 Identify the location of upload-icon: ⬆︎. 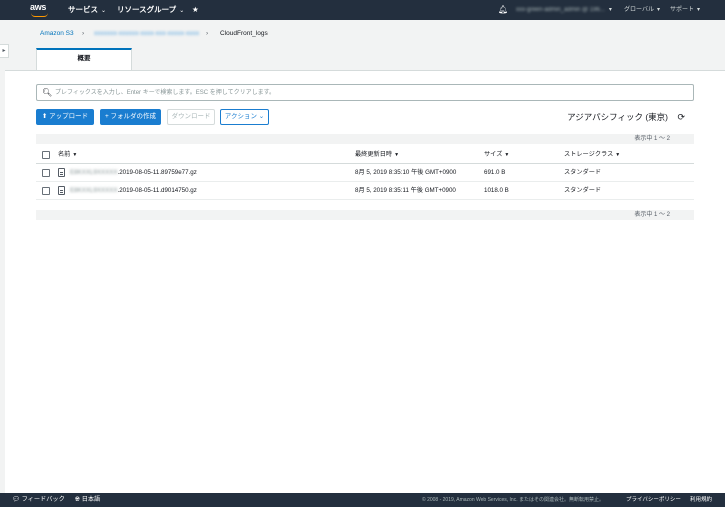
(44, 116).